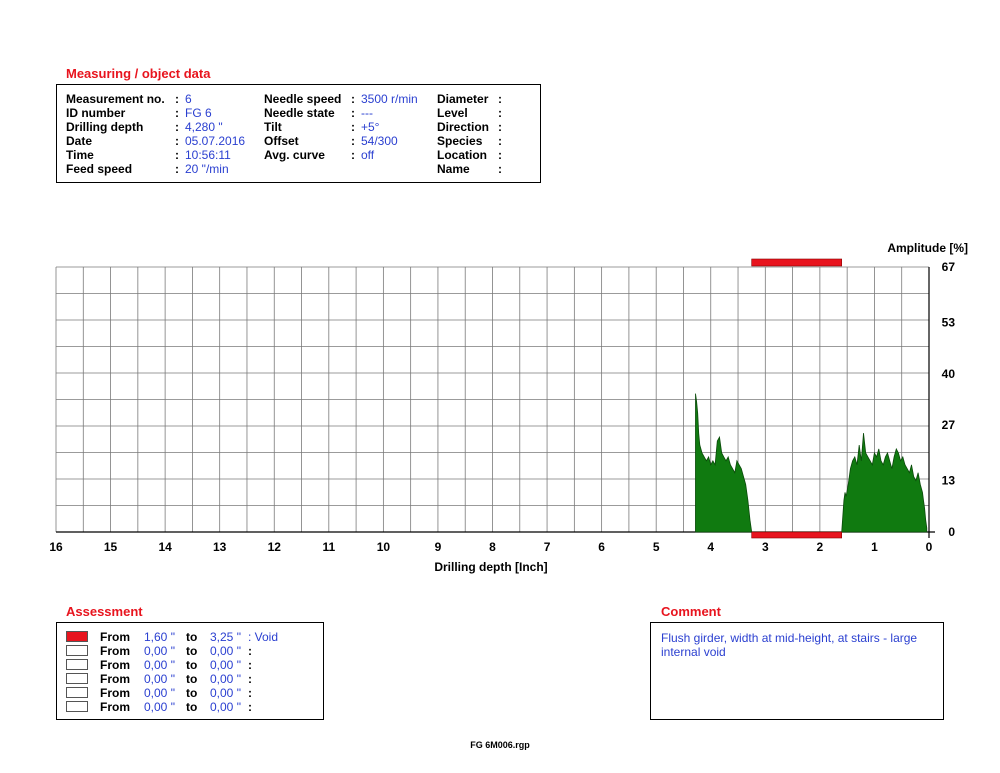  Describe the element at coordinates (263, 637) in the screenshot. I see `assessment-description: : Void` at that location.